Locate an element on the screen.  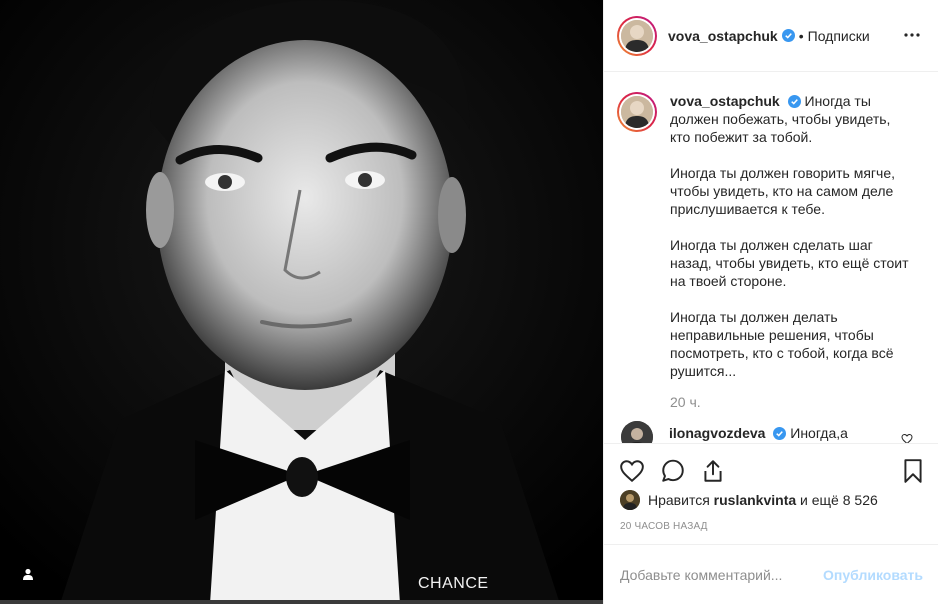
comment-item: ilonagvozdeva Иногда,а is located at coordinates (732, 432).